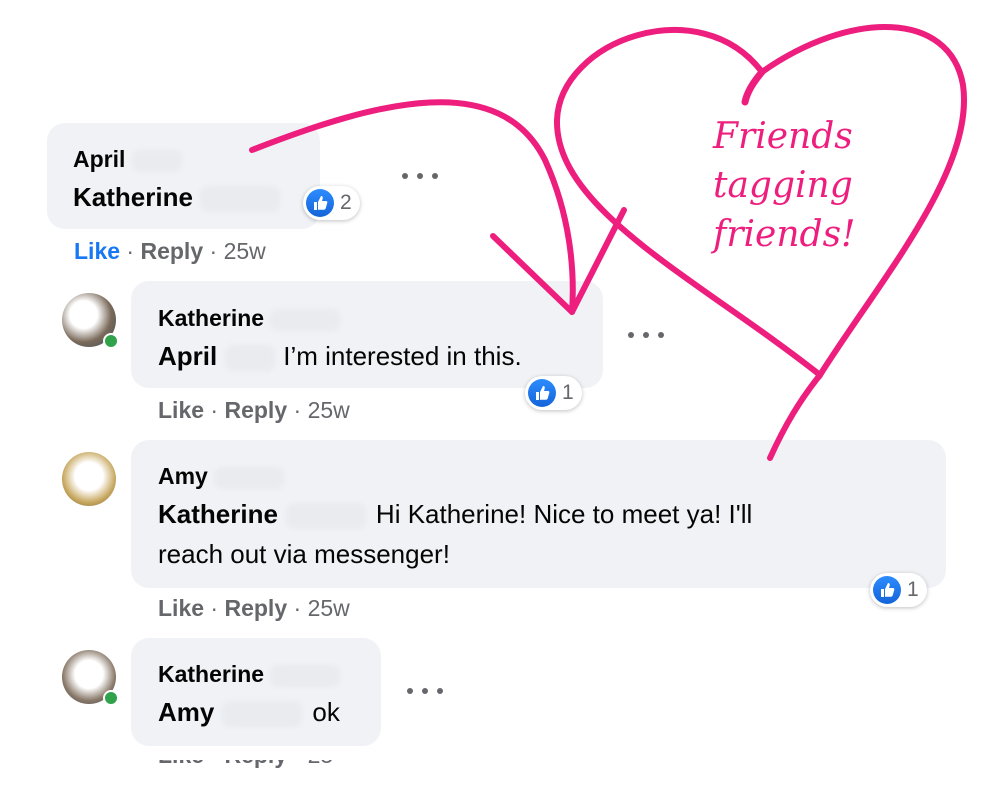 The height and width of the screenshot is (797, 984). I want to click on annotation-line-2: tagging, so click(783, 185).